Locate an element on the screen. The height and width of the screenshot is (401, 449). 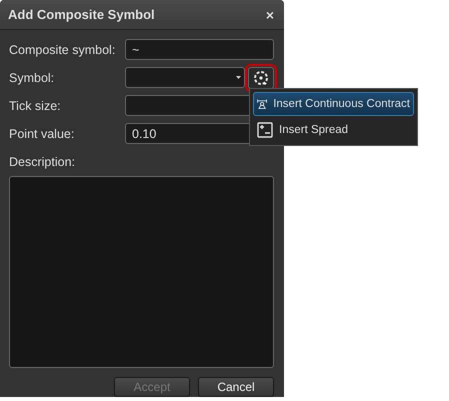
field-label: Tick size: is located at coordinates (35, 105).